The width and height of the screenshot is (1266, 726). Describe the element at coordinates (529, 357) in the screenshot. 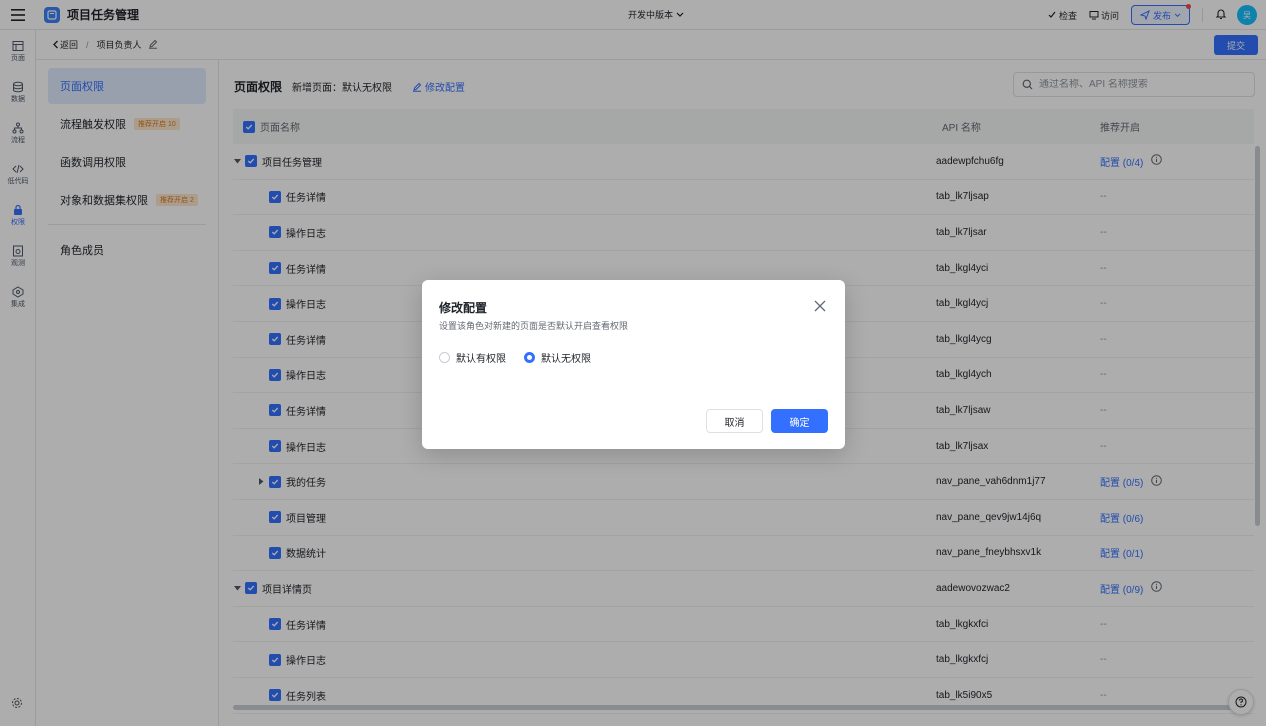

I see `radio-checked-icon` at that location.